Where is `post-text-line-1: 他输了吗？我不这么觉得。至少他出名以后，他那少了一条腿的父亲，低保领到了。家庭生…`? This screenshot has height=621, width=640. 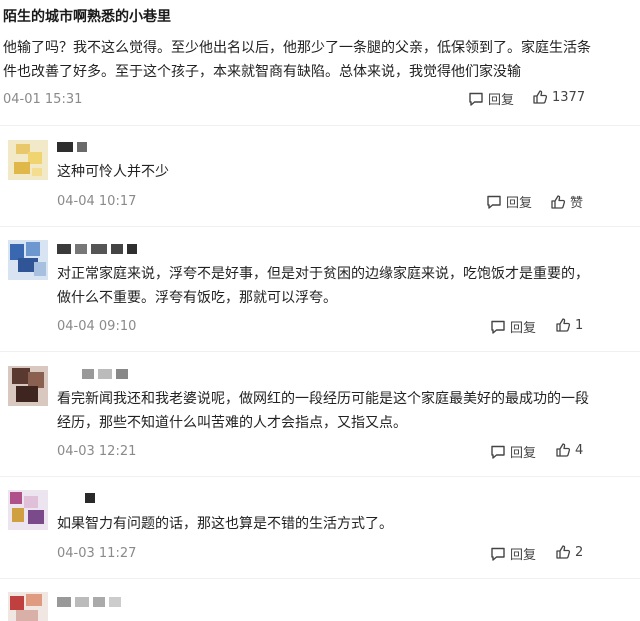 post-text-line-1: 他输了吗？我不这么觉得。至少他出名以后，他那少了一条腿的父亲，低保领到了。家庭生… is located at coordinates (297, 48).